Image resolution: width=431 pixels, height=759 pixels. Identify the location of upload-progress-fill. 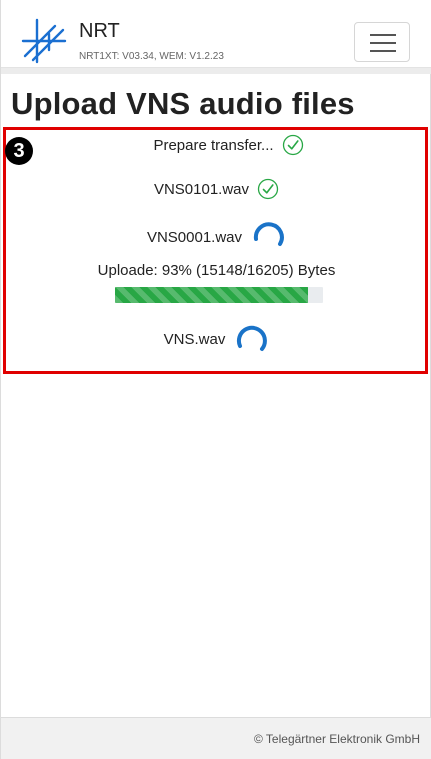
(212, 295).